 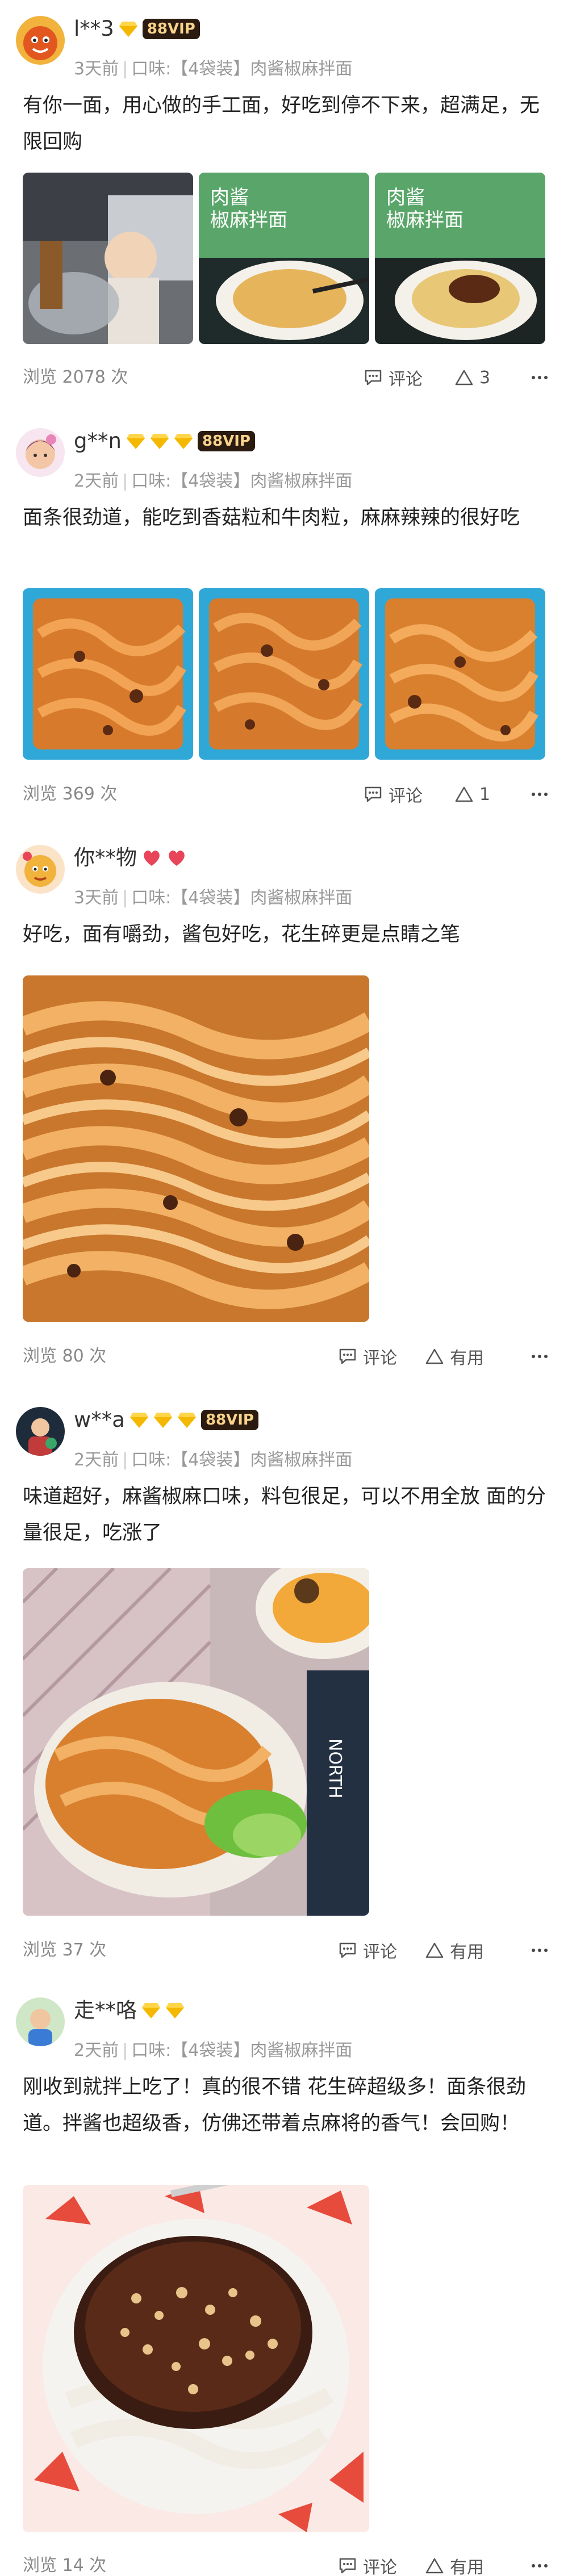 I want to click on like-button: 3, so click(x=472, y=377).